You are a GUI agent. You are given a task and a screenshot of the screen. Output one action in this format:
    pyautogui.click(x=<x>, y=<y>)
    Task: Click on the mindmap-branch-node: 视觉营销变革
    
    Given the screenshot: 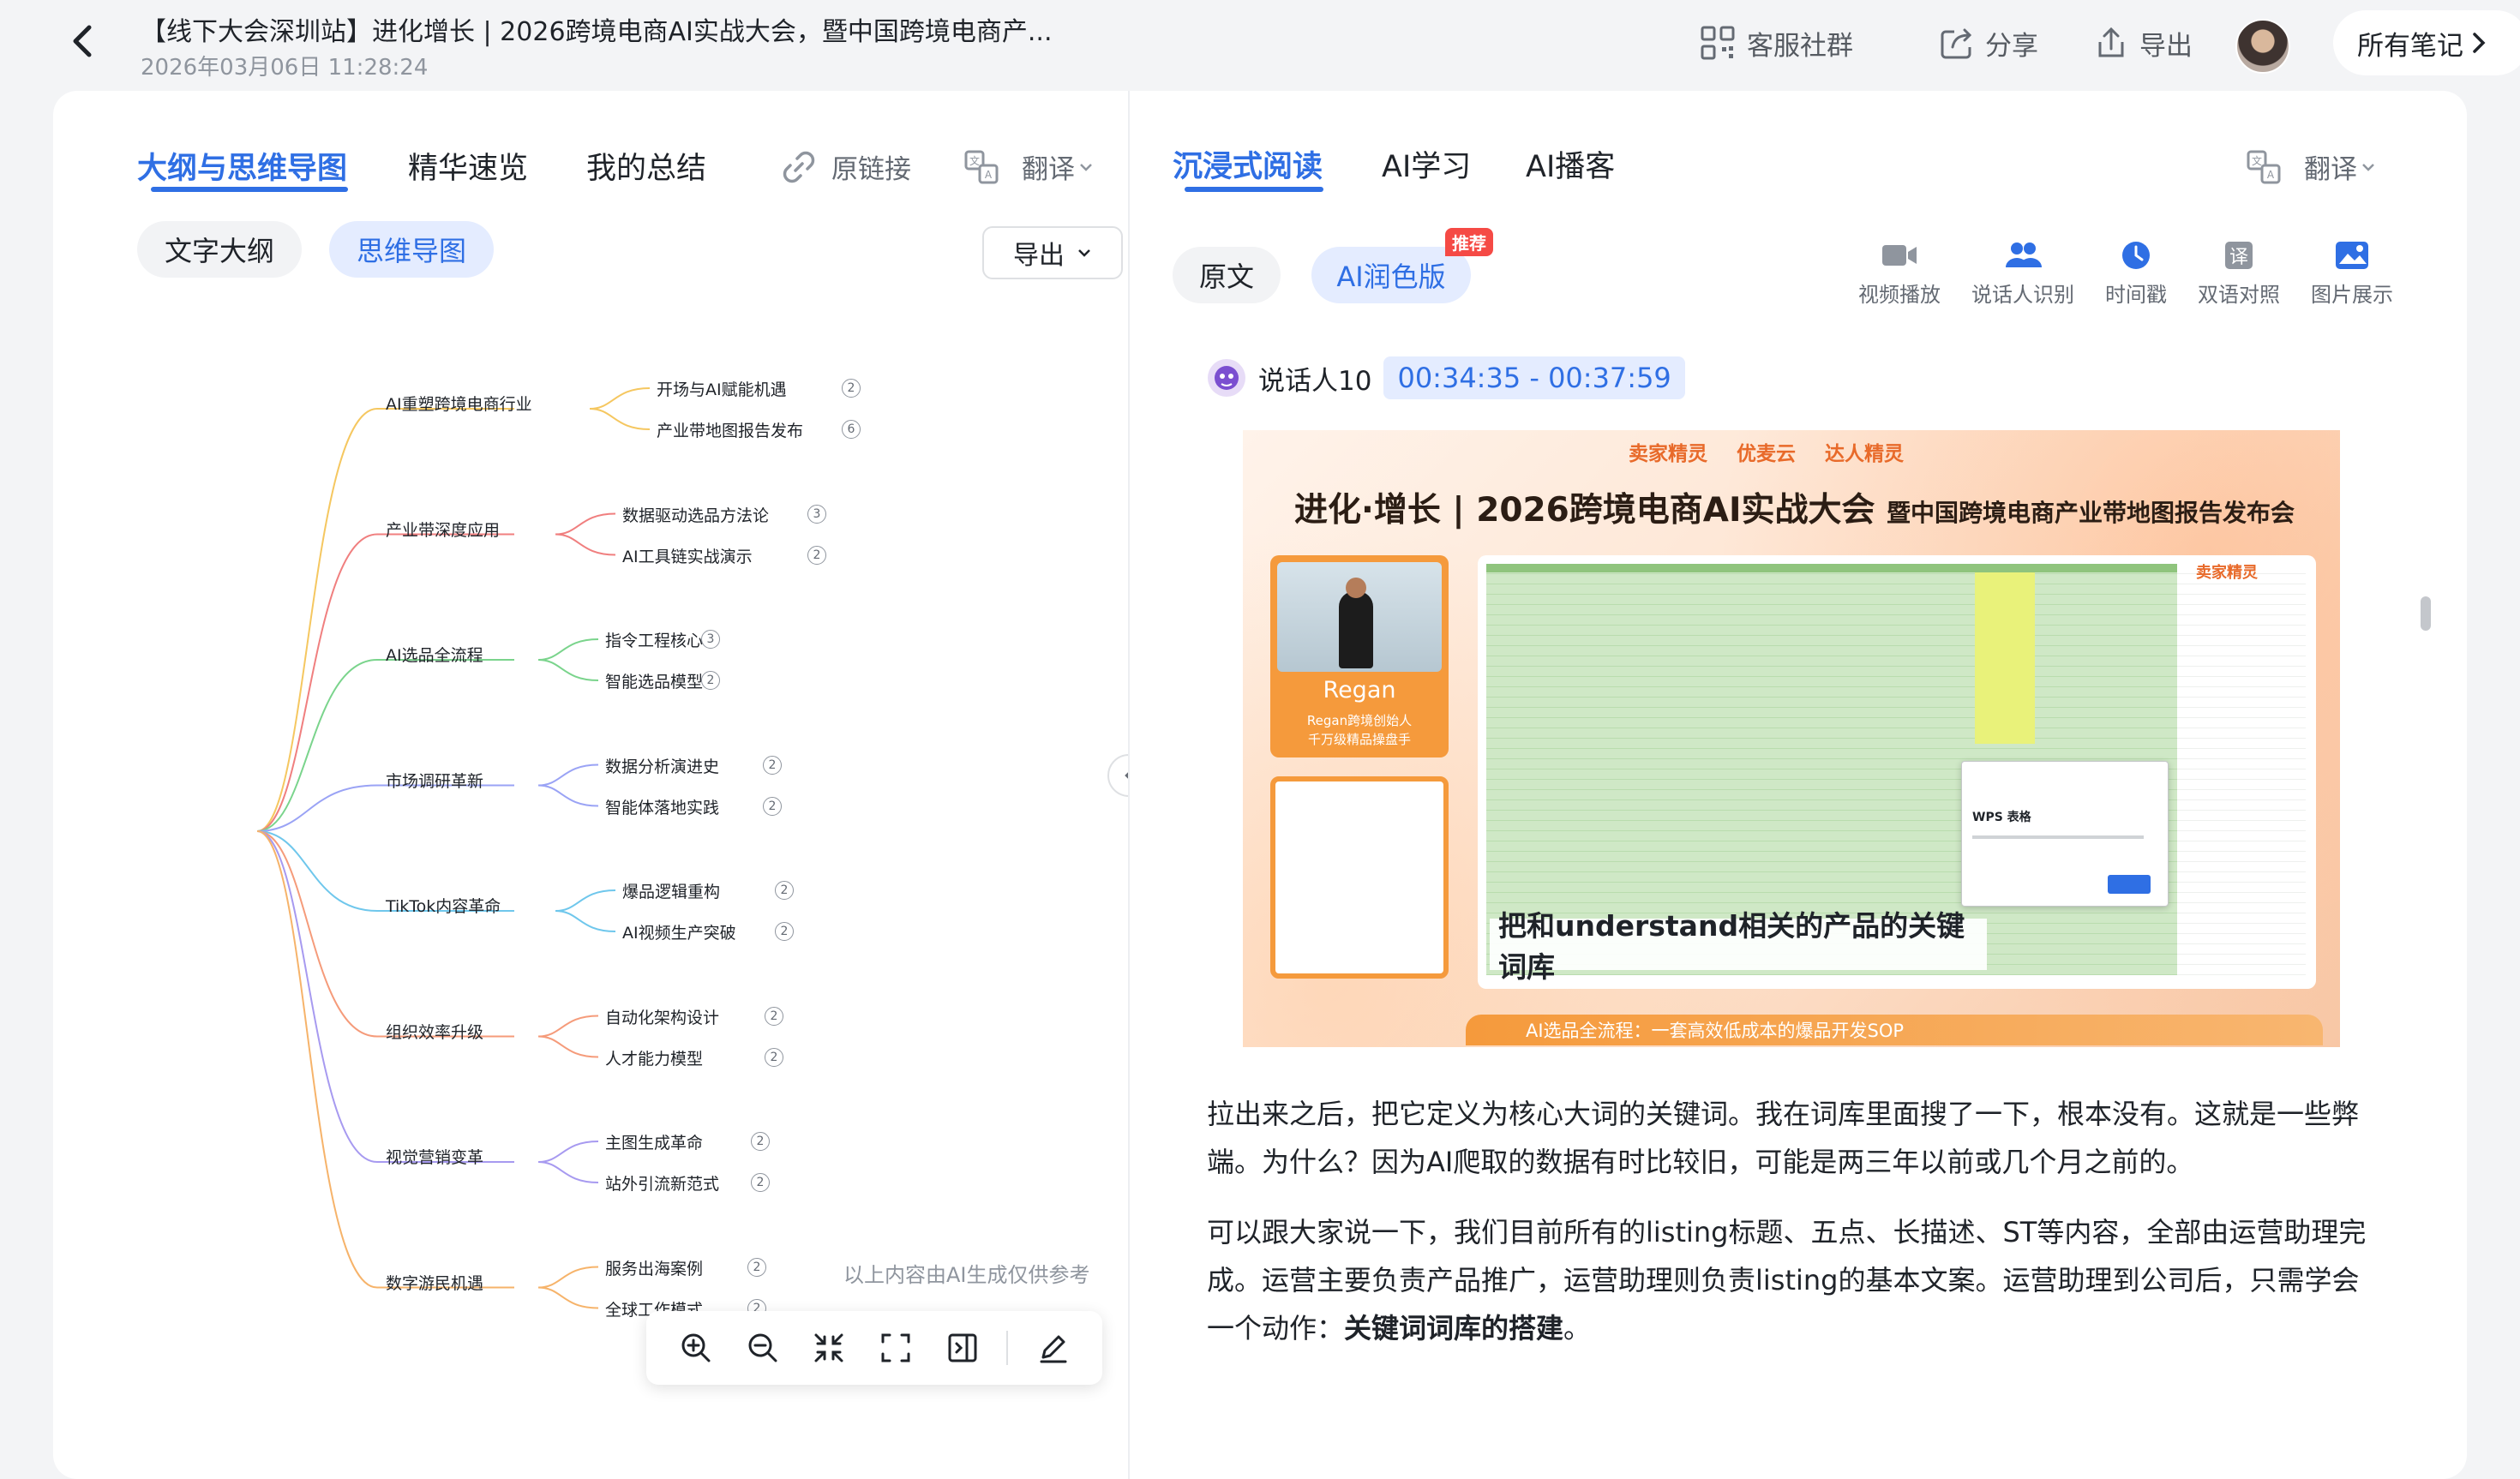 What is the action you would take?
    pyautogui.click(x=434, y=1156)
    